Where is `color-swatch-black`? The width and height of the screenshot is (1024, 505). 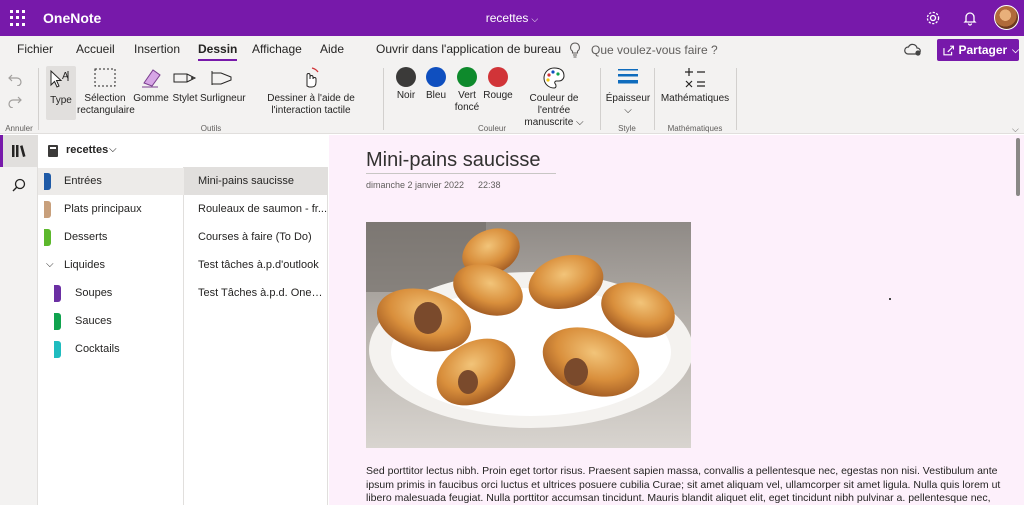 color-swatch-black is located at coordinates (406, 77).